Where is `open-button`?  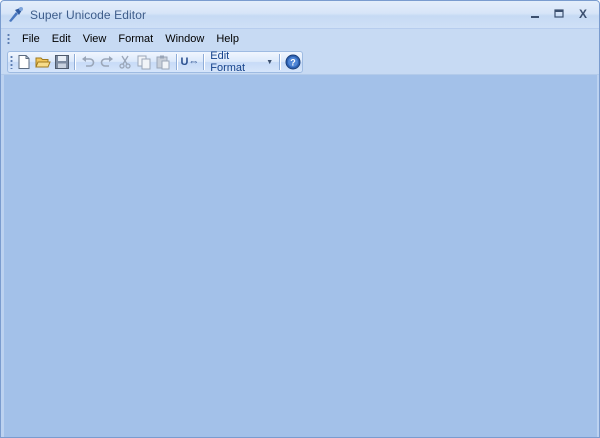 open-button is located at coordinates (43, 62).